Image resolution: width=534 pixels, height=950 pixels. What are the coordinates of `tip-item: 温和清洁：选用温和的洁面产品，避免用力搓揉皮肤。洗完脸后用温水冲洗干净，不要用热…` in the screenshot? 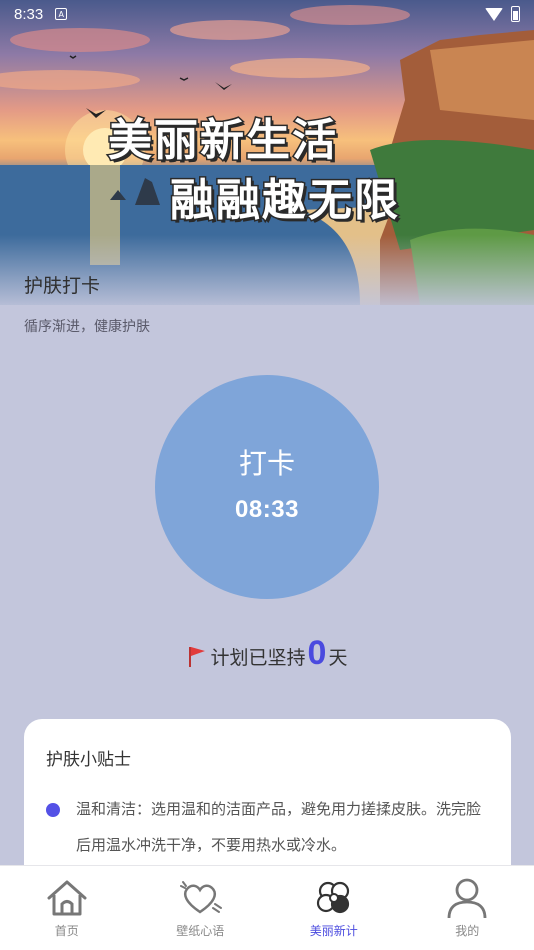 It's located at (267, 831).